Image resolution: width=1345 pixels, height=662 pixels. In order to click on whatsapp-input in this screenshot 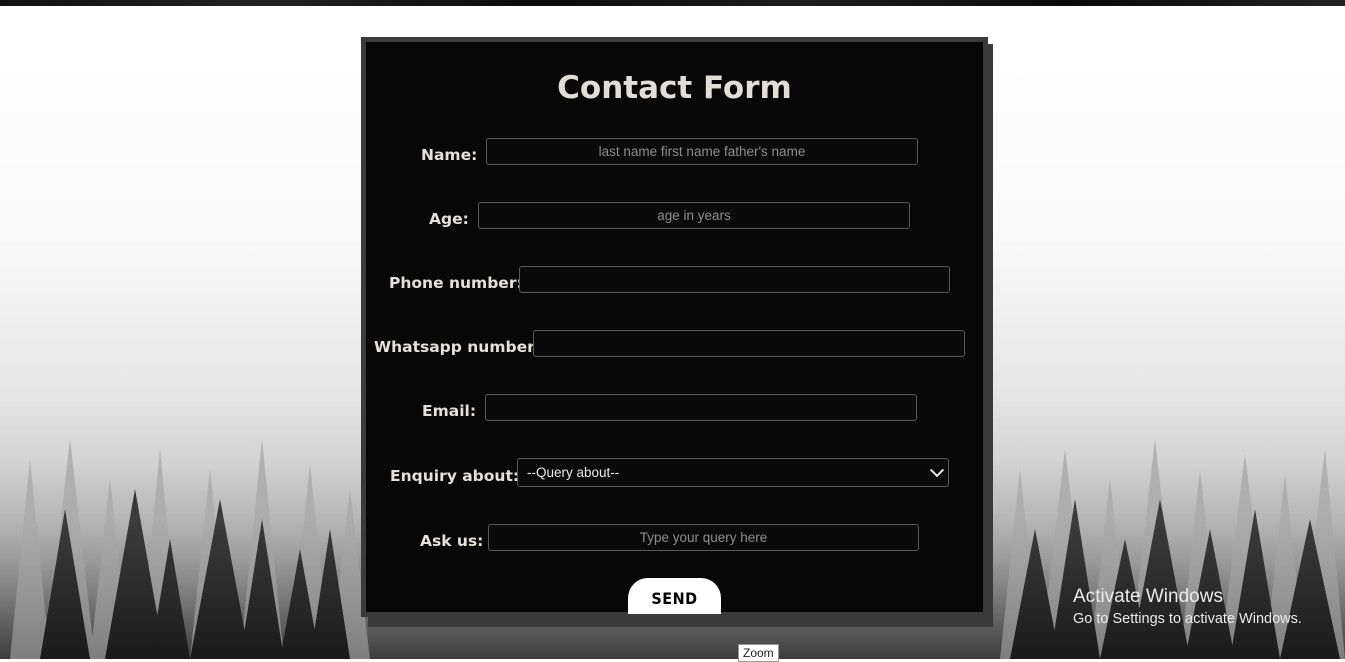, I will do `click(749, 343)`.